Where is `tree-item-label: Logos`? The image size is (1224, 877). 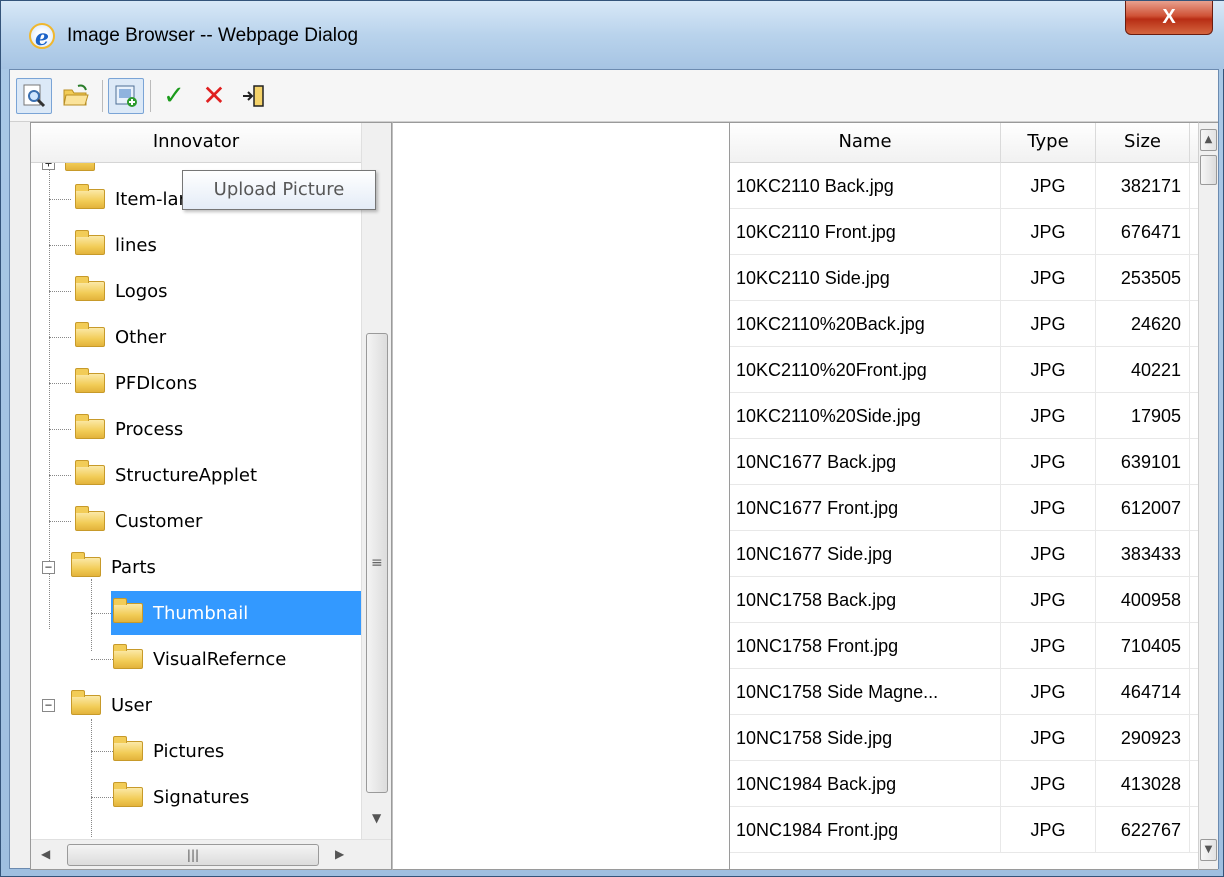
tree-item-label: Logos is located at coordinates (141, 291).